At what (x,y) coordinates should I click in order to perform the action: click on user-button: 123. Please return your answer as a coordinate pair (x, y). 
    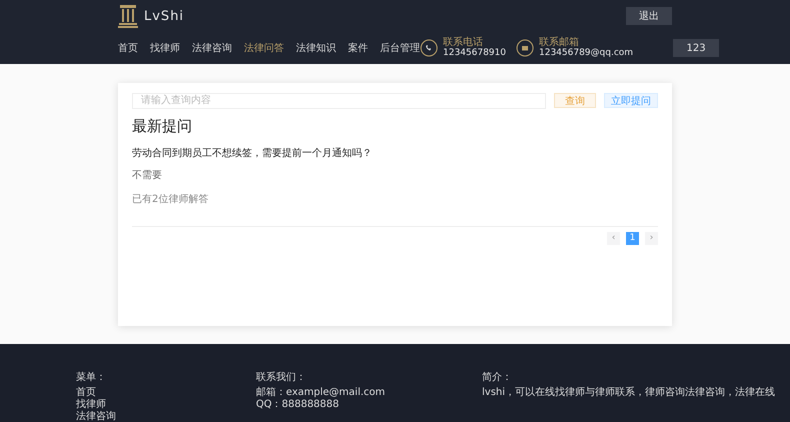
    Looking at the image, I should click on (696, 48).